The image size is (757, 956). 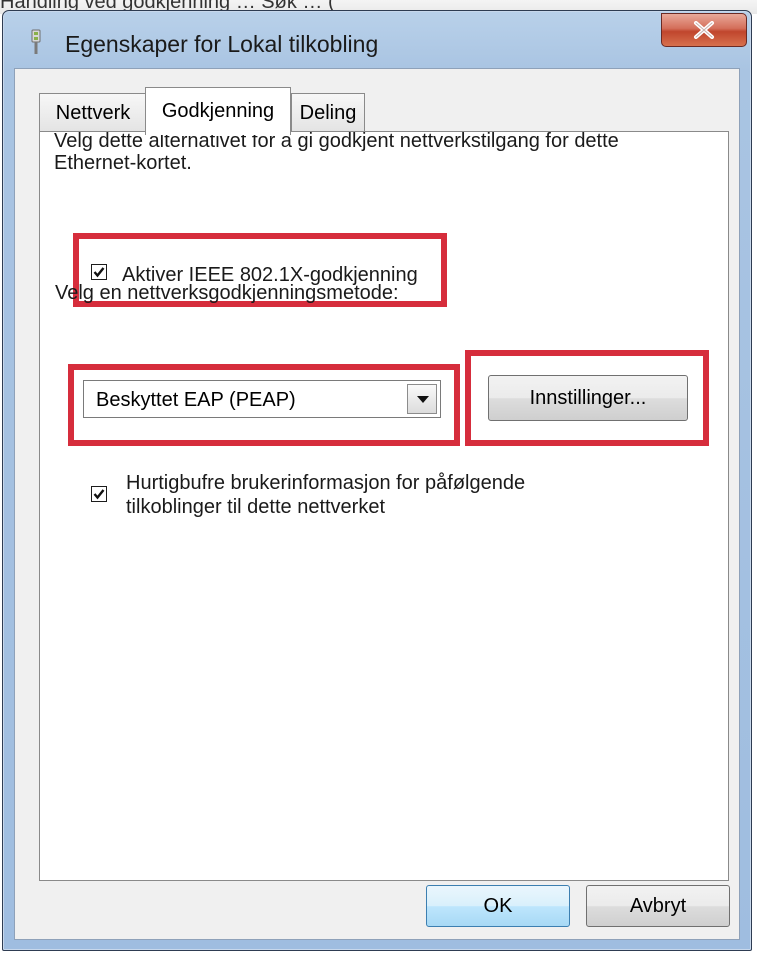 What do you see at coordinates (36, 42) in the screenshot?
I see `network-plug-icon` at bounding box center [36, 42].